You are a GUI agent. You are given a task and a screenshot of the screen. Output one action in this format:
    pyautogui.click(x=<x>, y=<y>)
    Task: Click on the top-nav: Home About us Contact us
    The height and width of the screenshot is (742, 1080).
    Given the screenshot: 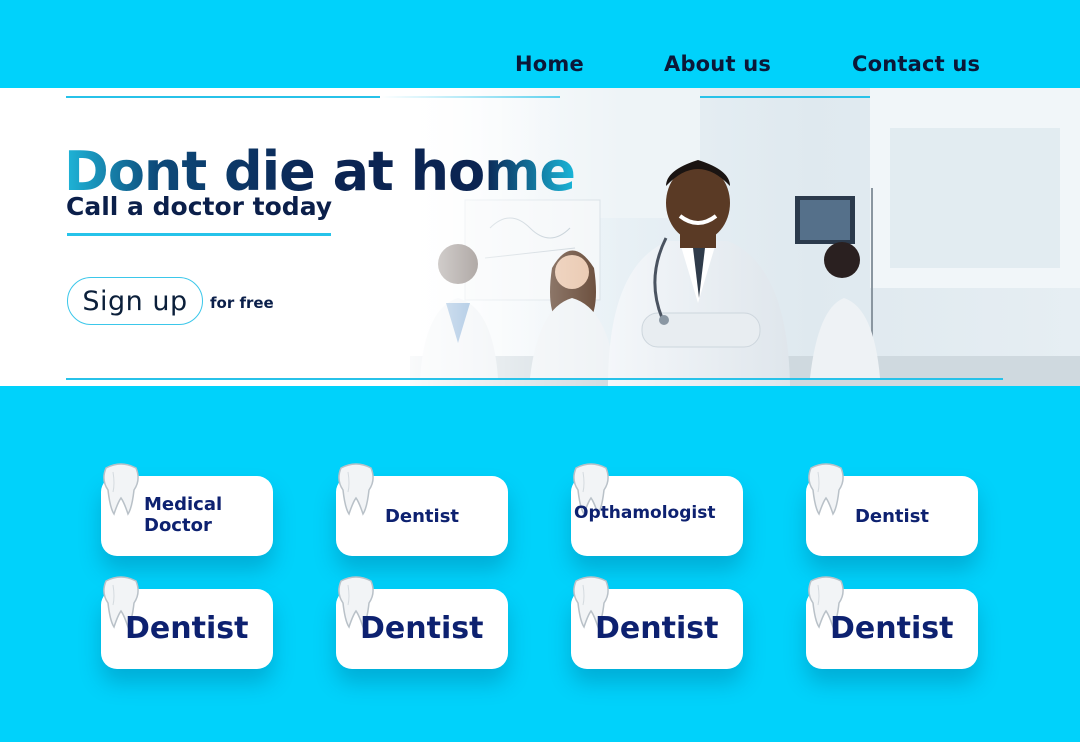 What is the action you would take?
    pyautogui.click(x=540, y=44)
    